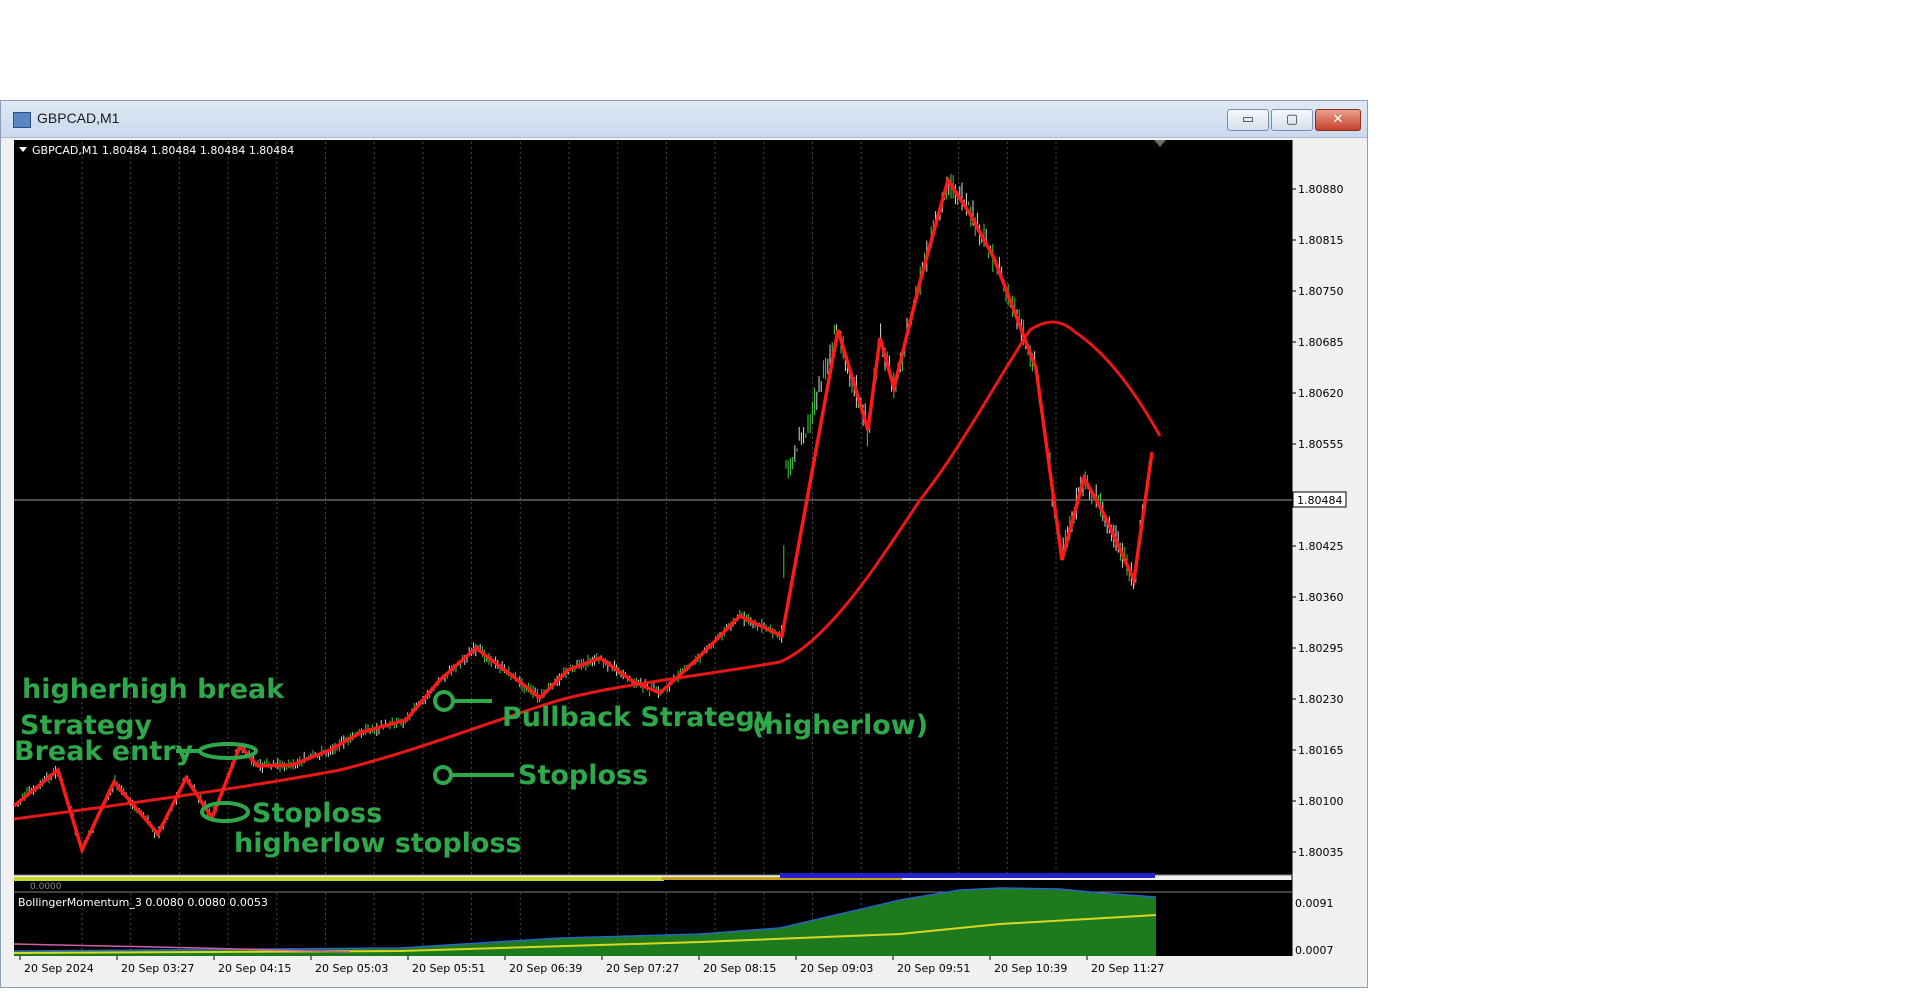 This screenshot has height=1007, width=1914. Describe the element at coordinates (1321, 546) in the screenshot. I see `price-label: 1.80425` at that location.